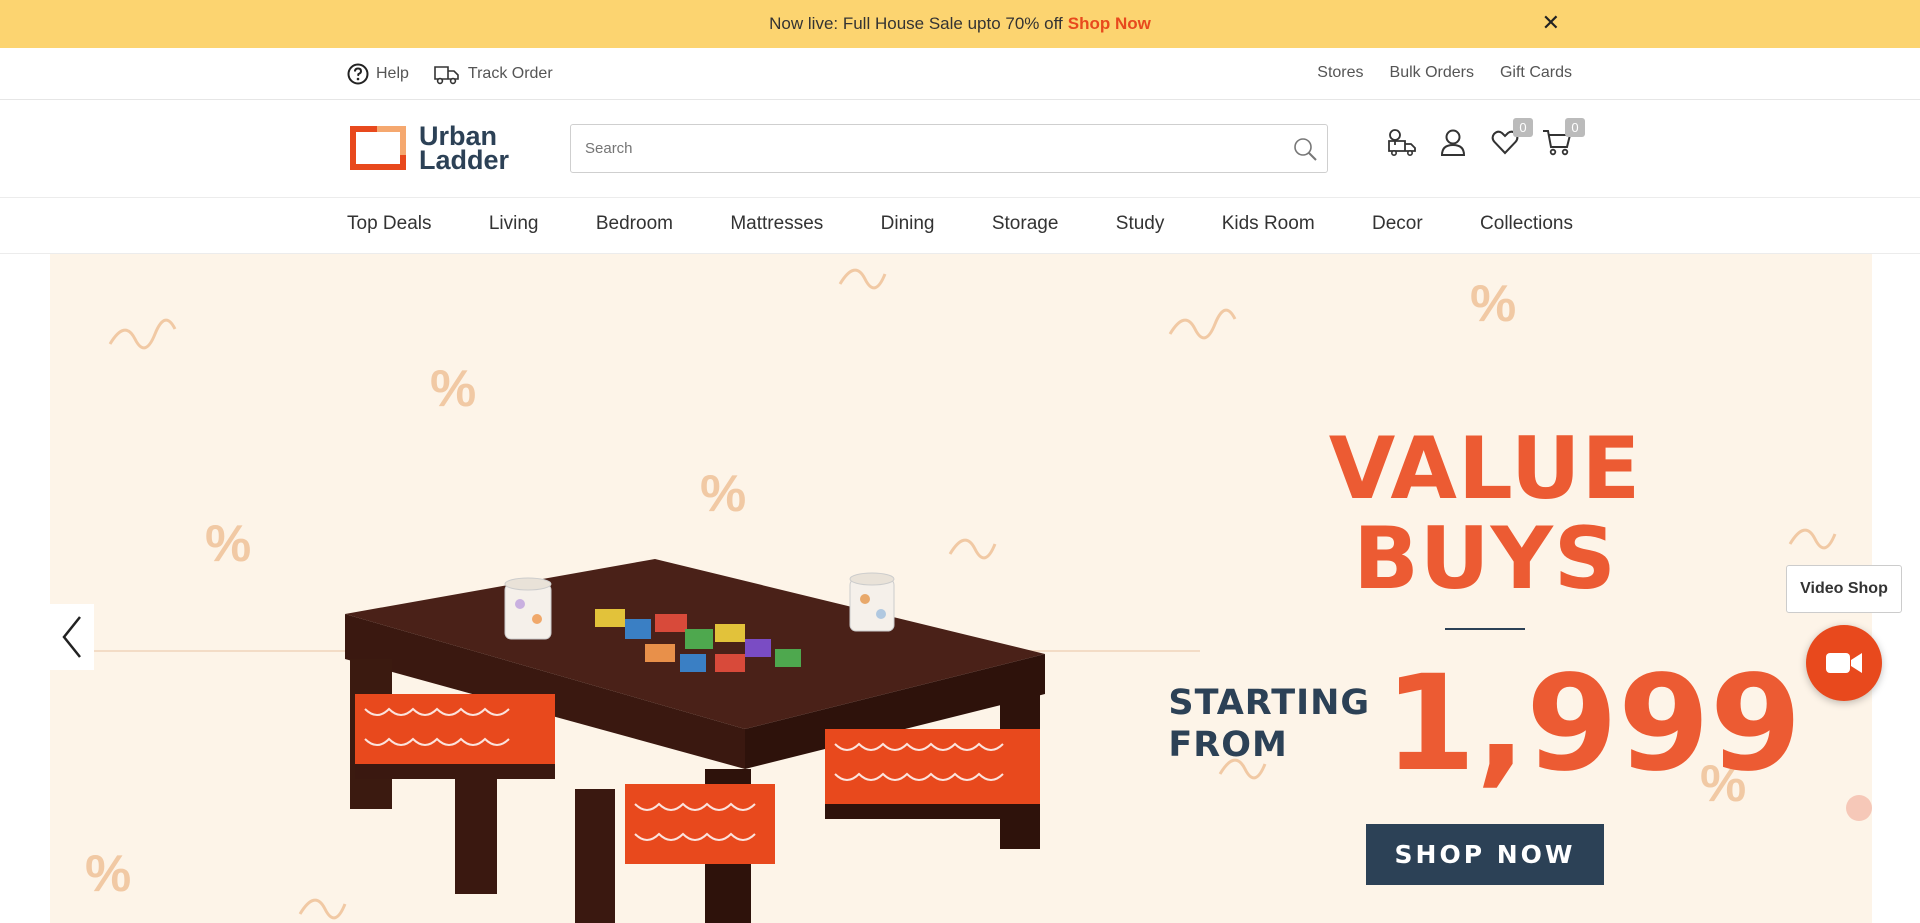 Image resolution: width=1920 pixels, height=923 pixels. What do you see at coordinates (1485, 514) in the screenshot?
I see `promo-title: VALUE BUYS` at bounding box center [1485, 514].